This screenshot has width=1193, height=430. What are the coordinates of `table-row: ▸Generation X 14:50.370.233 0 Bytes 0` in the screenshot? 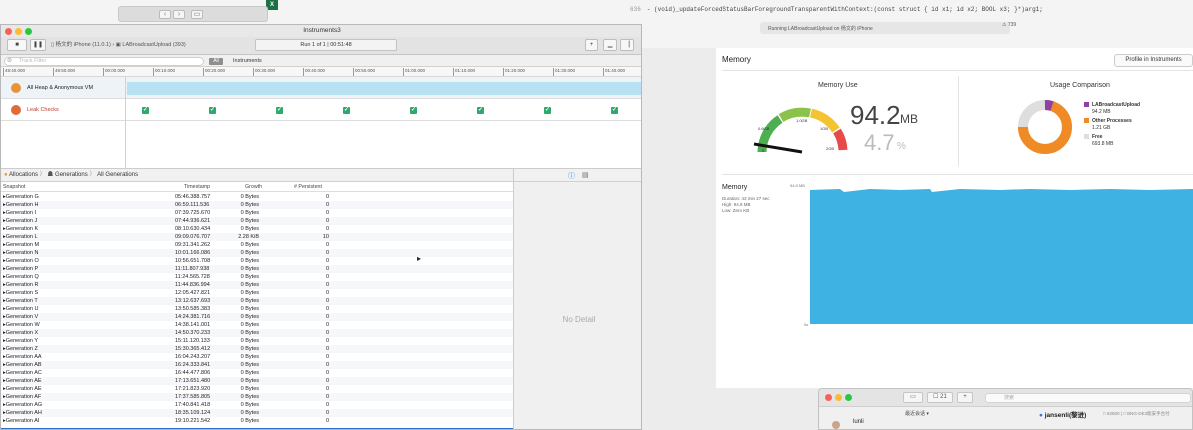 It's located at (257, 333).